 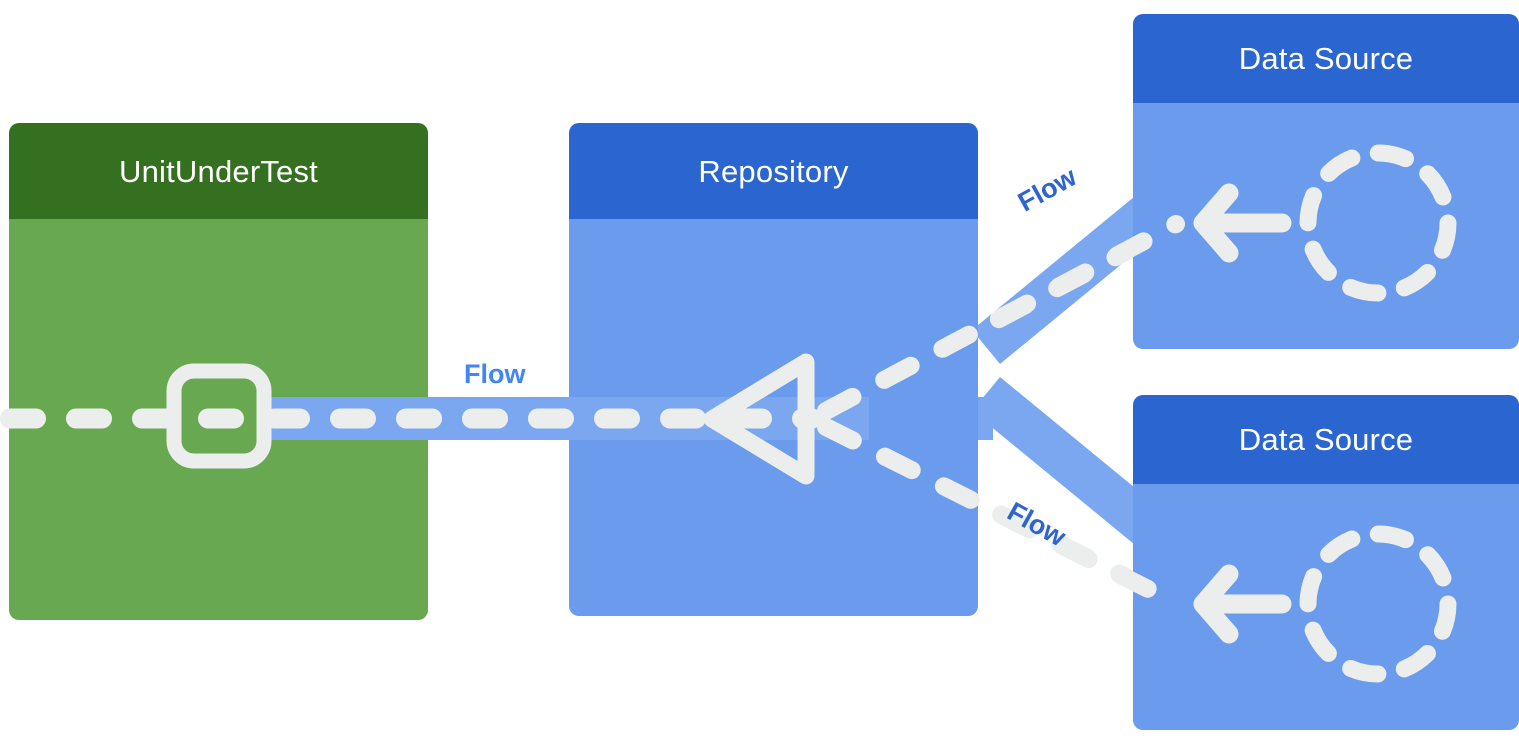 What do you see at coordinates (1036, 524) in the screenshot?
I see `flow-label-lower: Flow` at bounding box center [1036, 524].